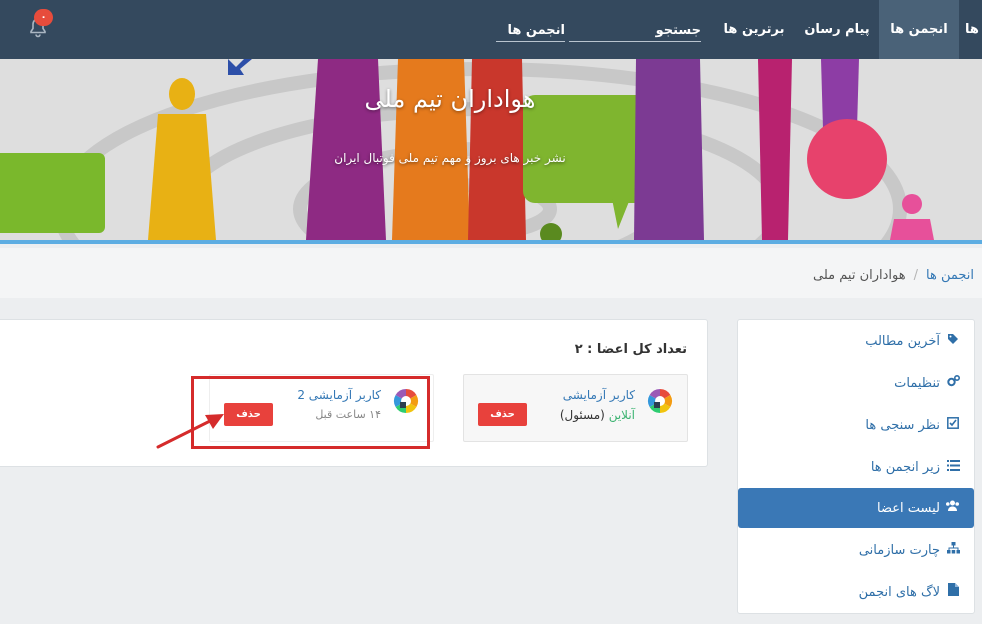 This screenshot has width=982, height=624. I want to click on sidebar-item-subforums: زیر انجمن ها, so click(856, 467).